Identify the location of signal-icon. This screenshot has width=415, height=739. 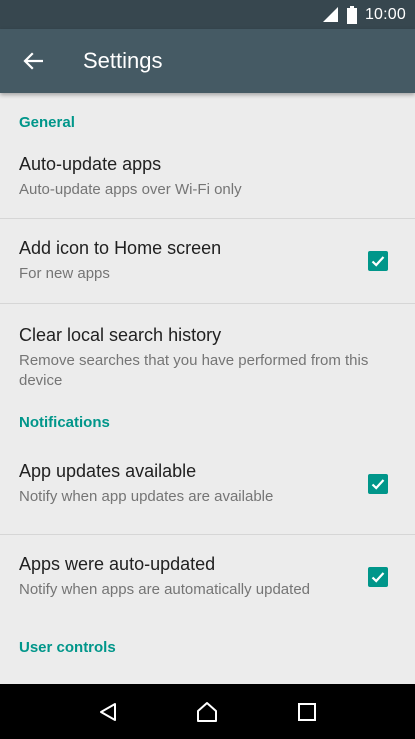
(330, 14).